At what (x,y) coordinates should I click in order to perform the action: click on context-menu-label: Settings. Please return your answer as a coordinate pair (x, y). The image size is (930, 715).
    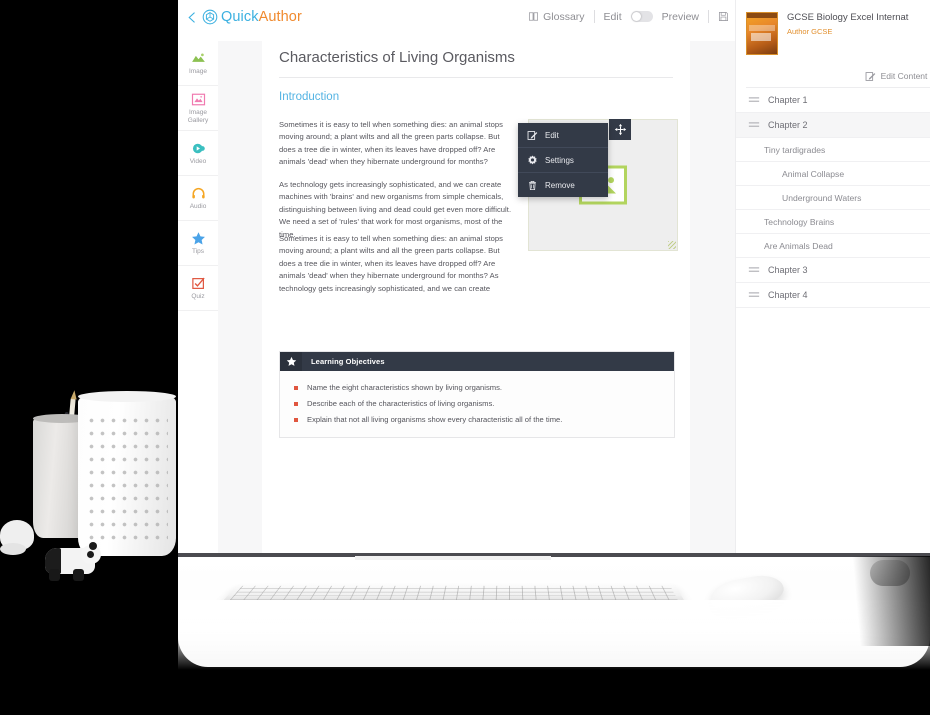
    Looking at the image, I should click on (559, 160).